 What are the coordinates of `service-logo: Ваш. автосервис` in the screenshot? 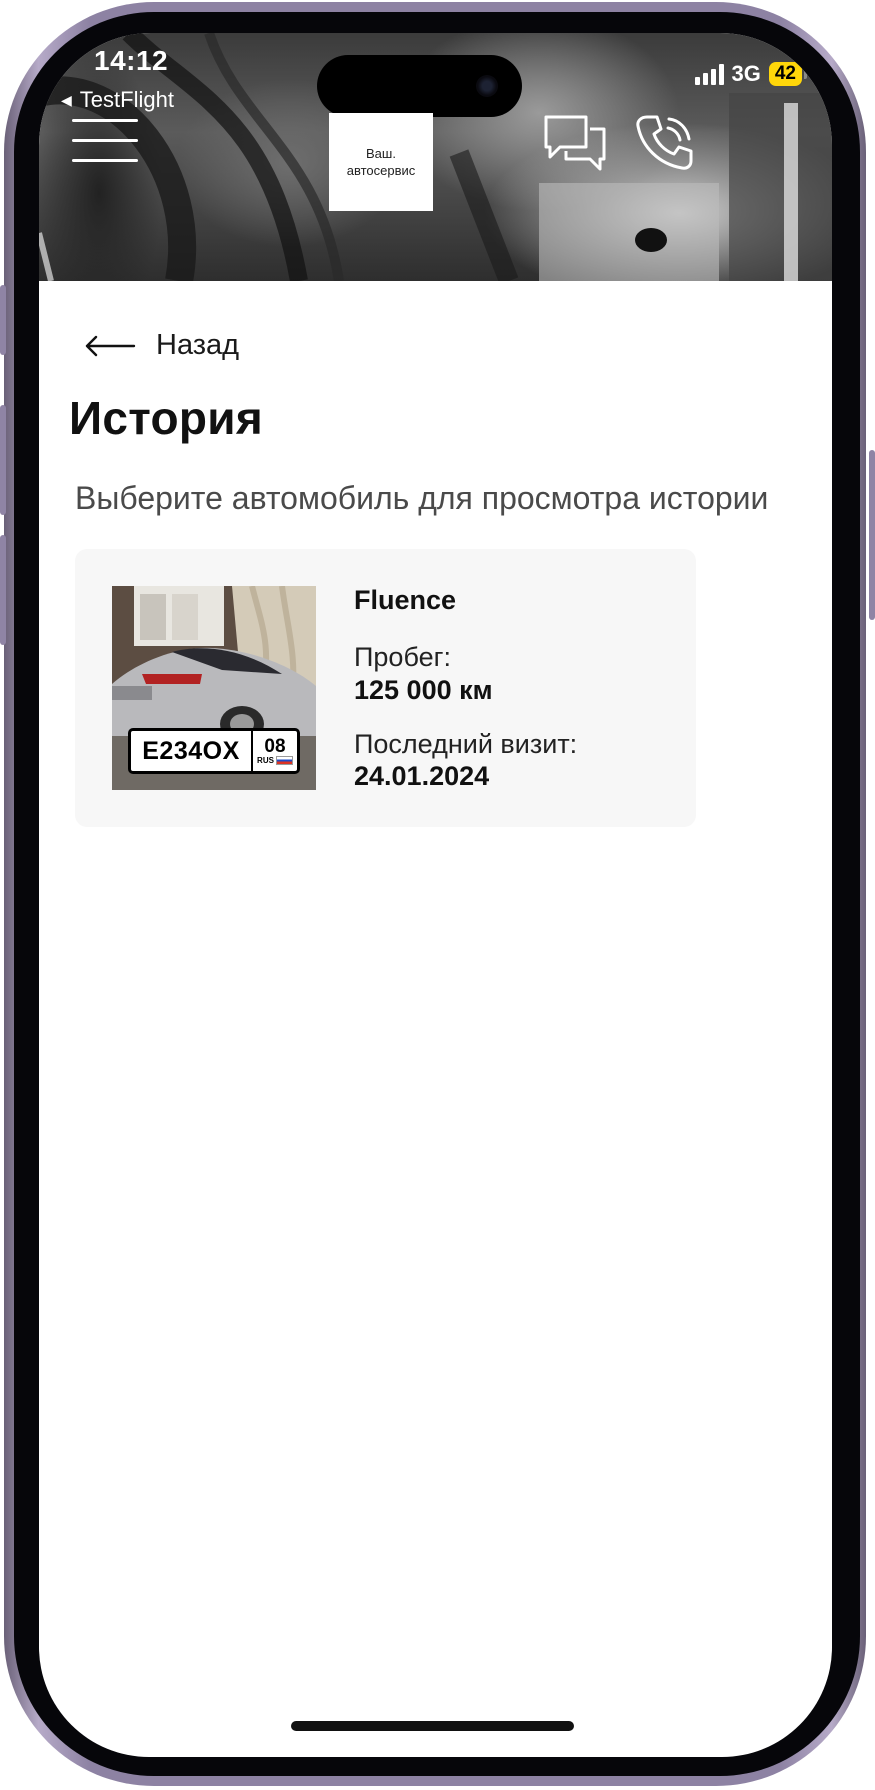 It's located at (381, 162).